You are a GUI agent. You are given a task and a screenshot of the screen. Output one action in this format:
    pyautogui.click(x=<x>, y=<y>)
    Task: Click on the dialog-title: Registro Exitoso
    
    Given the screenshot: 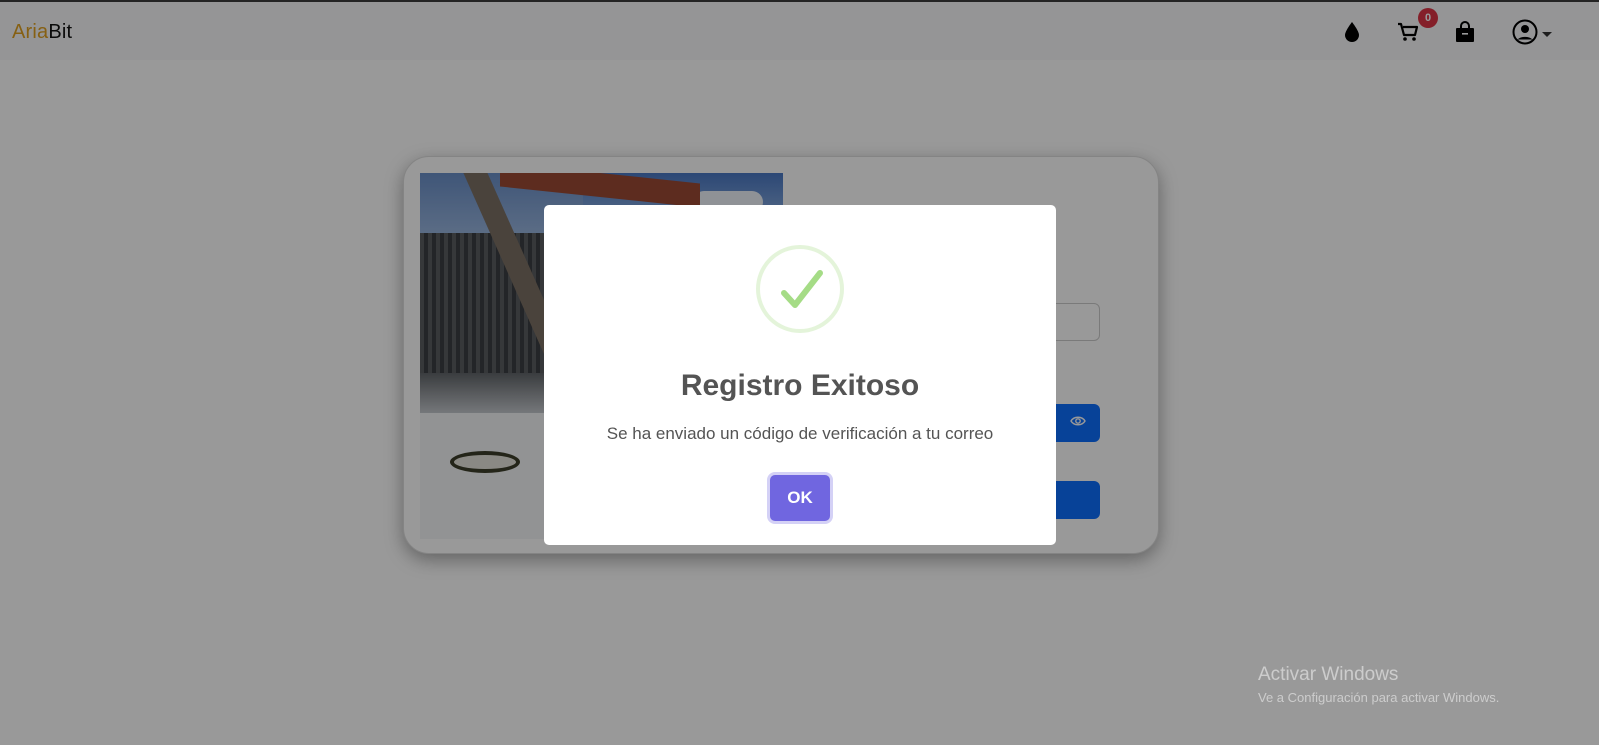 What is the action you would take?
    pyautogui.click(x=800, y=385)
    